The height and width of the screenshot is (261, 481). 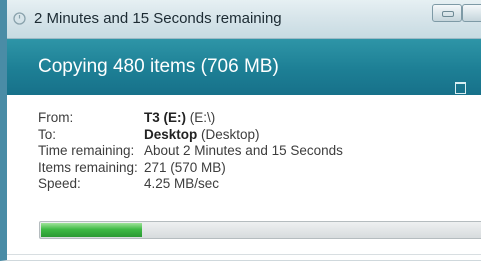 I want to click on from-name: T3 (E:), so click(x=165, y=117).